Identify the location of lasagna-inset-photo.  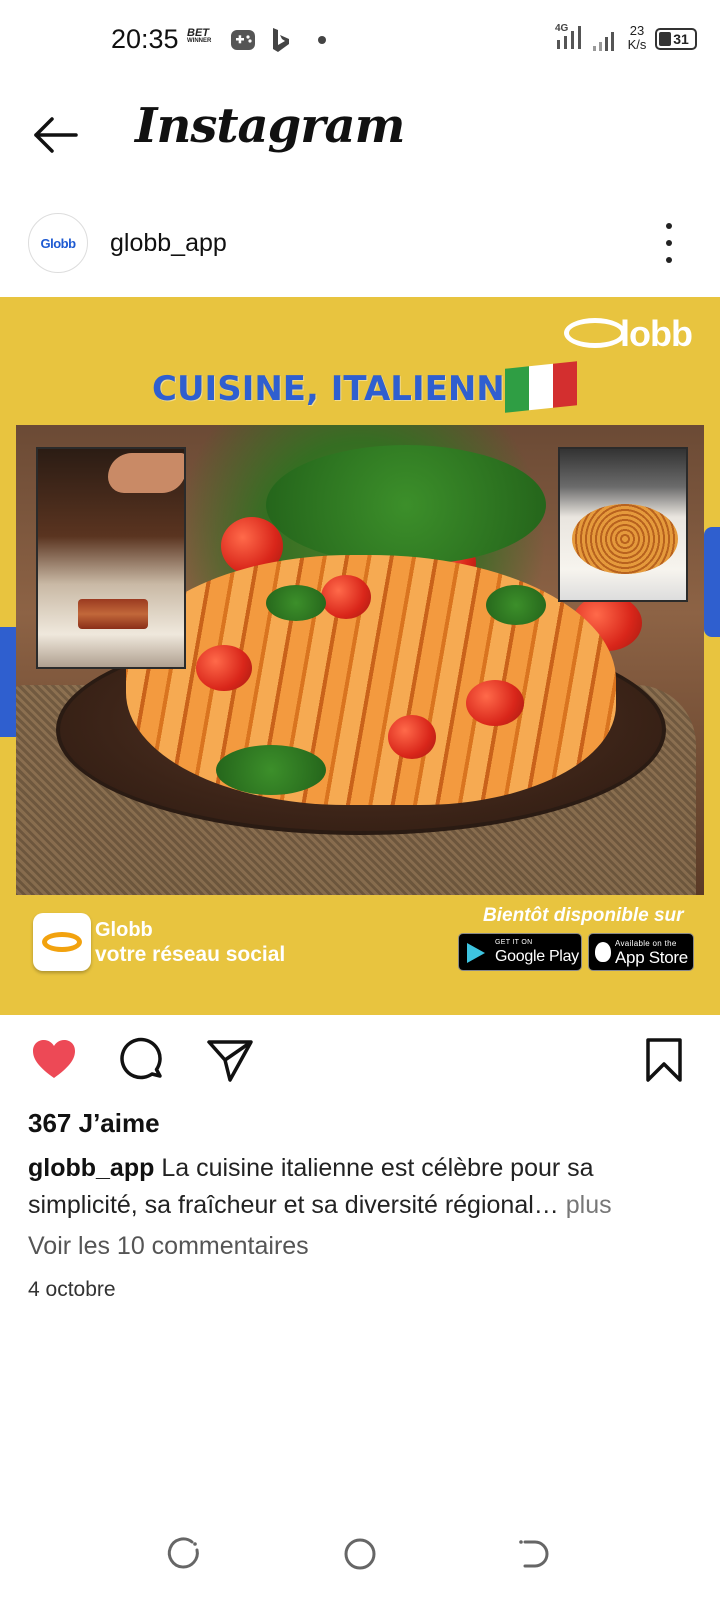
(111, 558).